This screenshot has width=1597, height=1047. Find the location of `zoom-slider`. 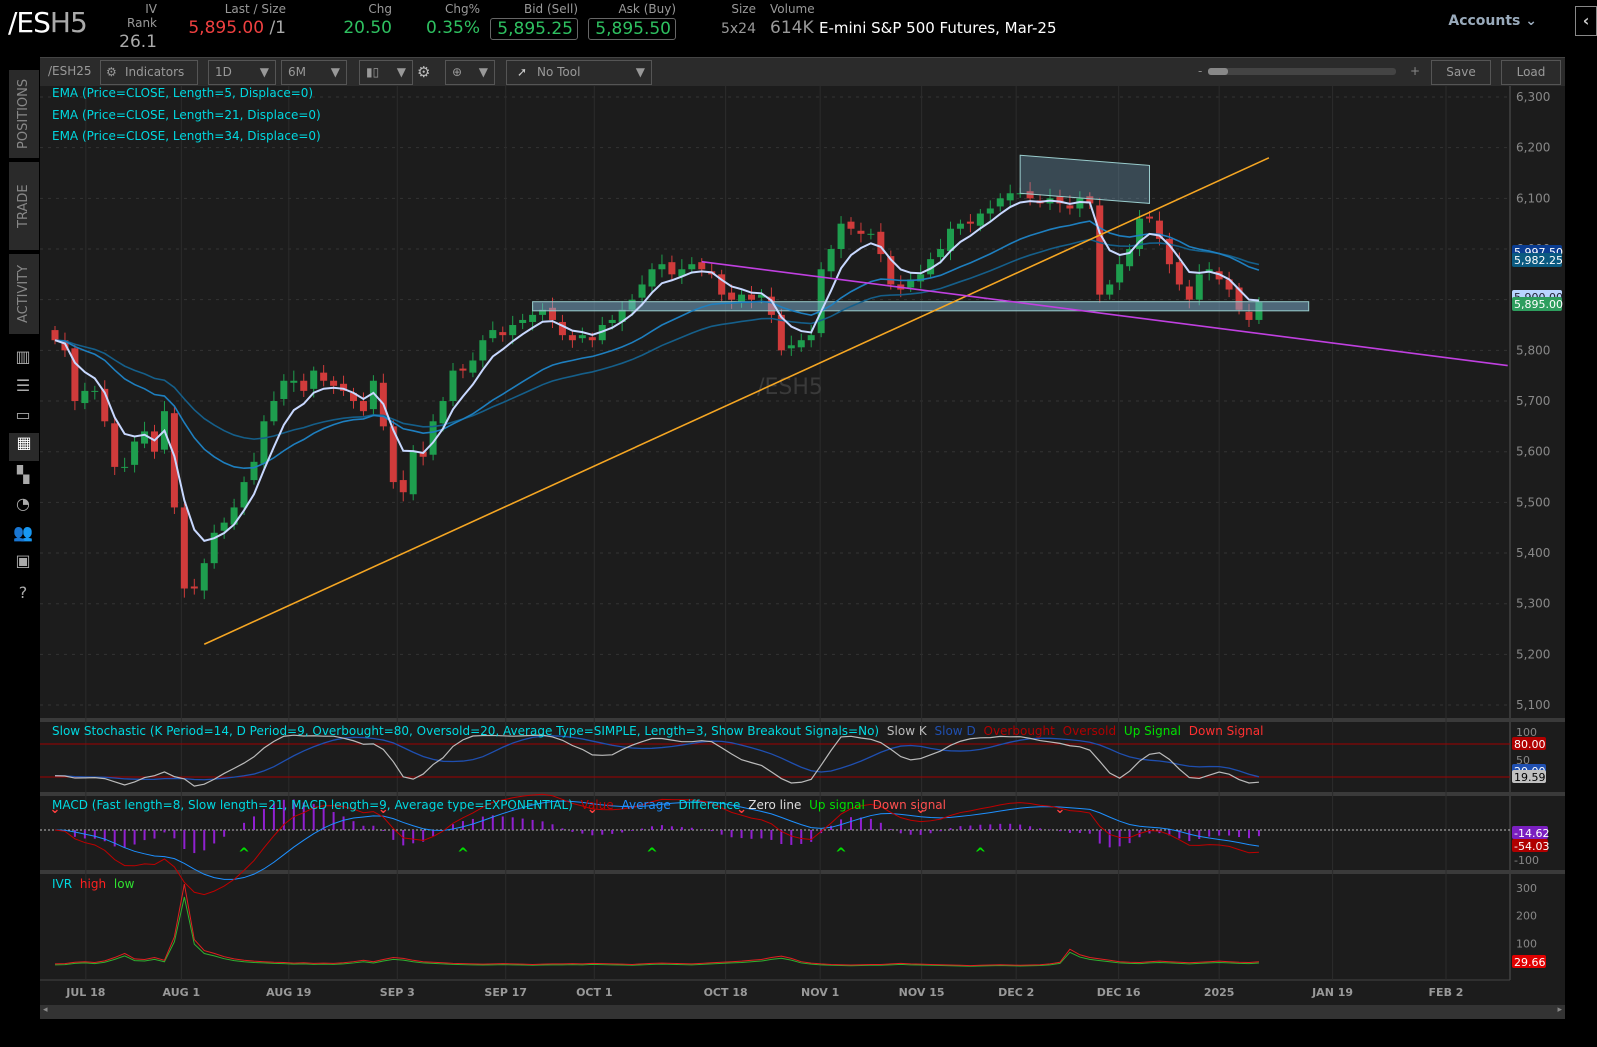

zoom-slider is located at coordinates (1302, 71).